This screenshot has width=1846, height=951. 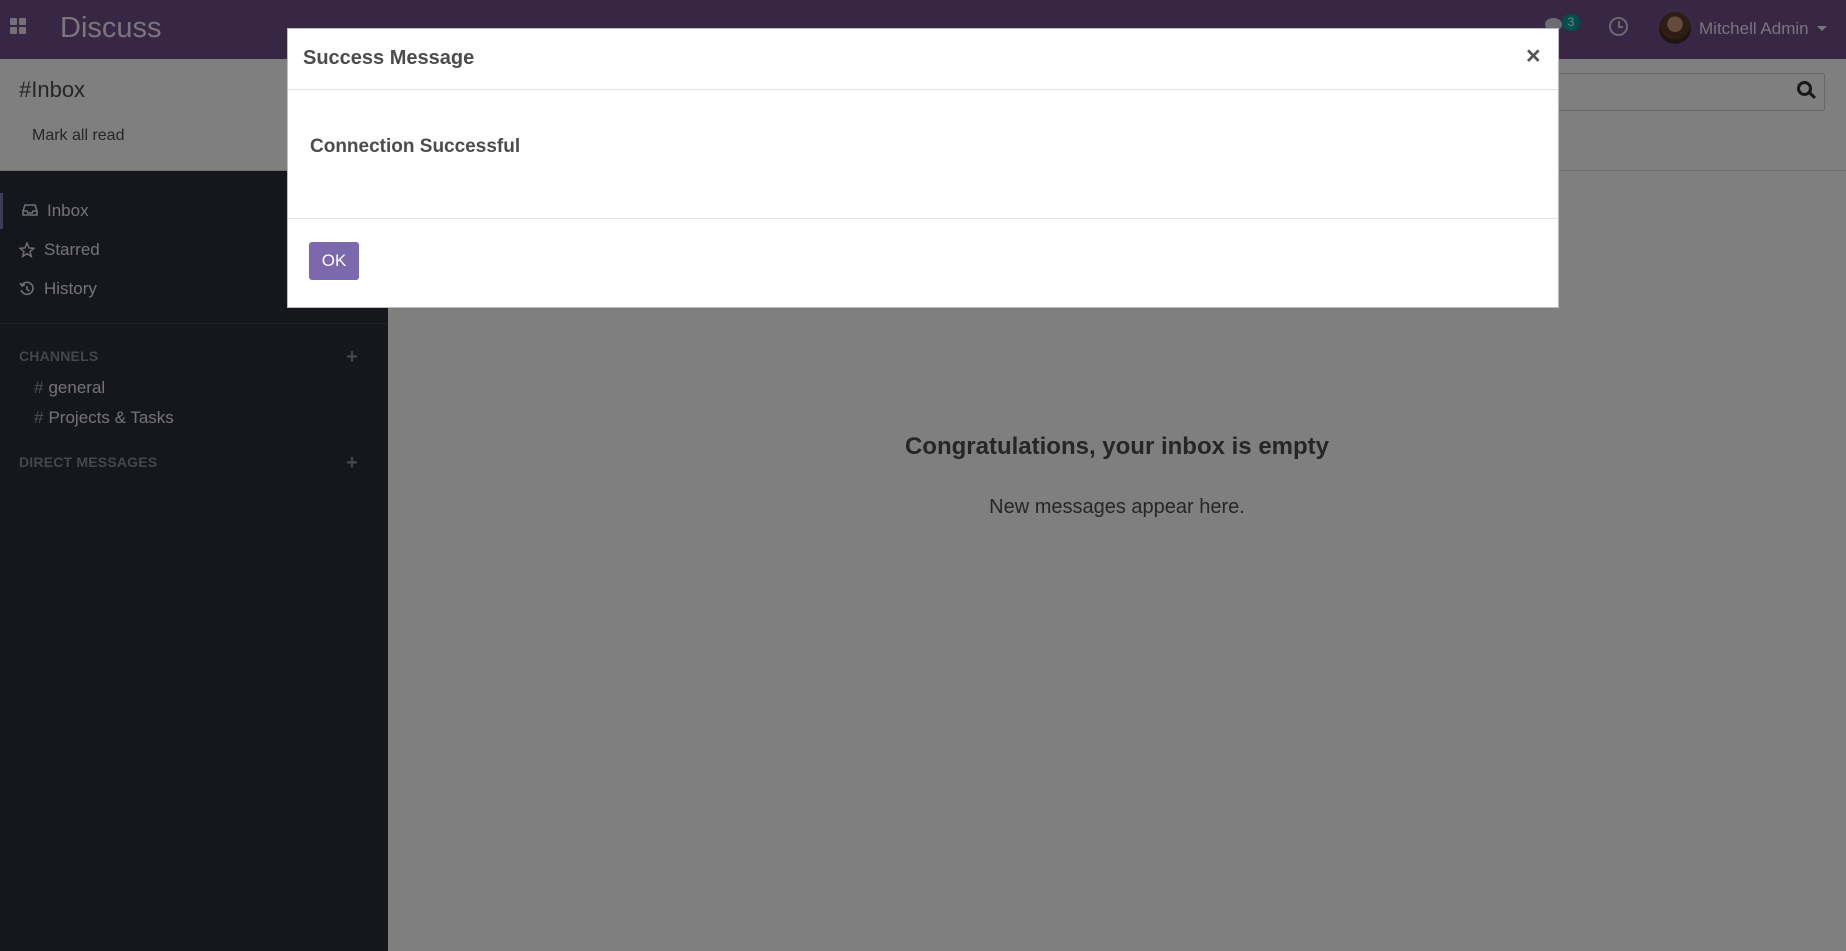 I want to click on modal-body: Connection Successful, so click(x=923, y=154).